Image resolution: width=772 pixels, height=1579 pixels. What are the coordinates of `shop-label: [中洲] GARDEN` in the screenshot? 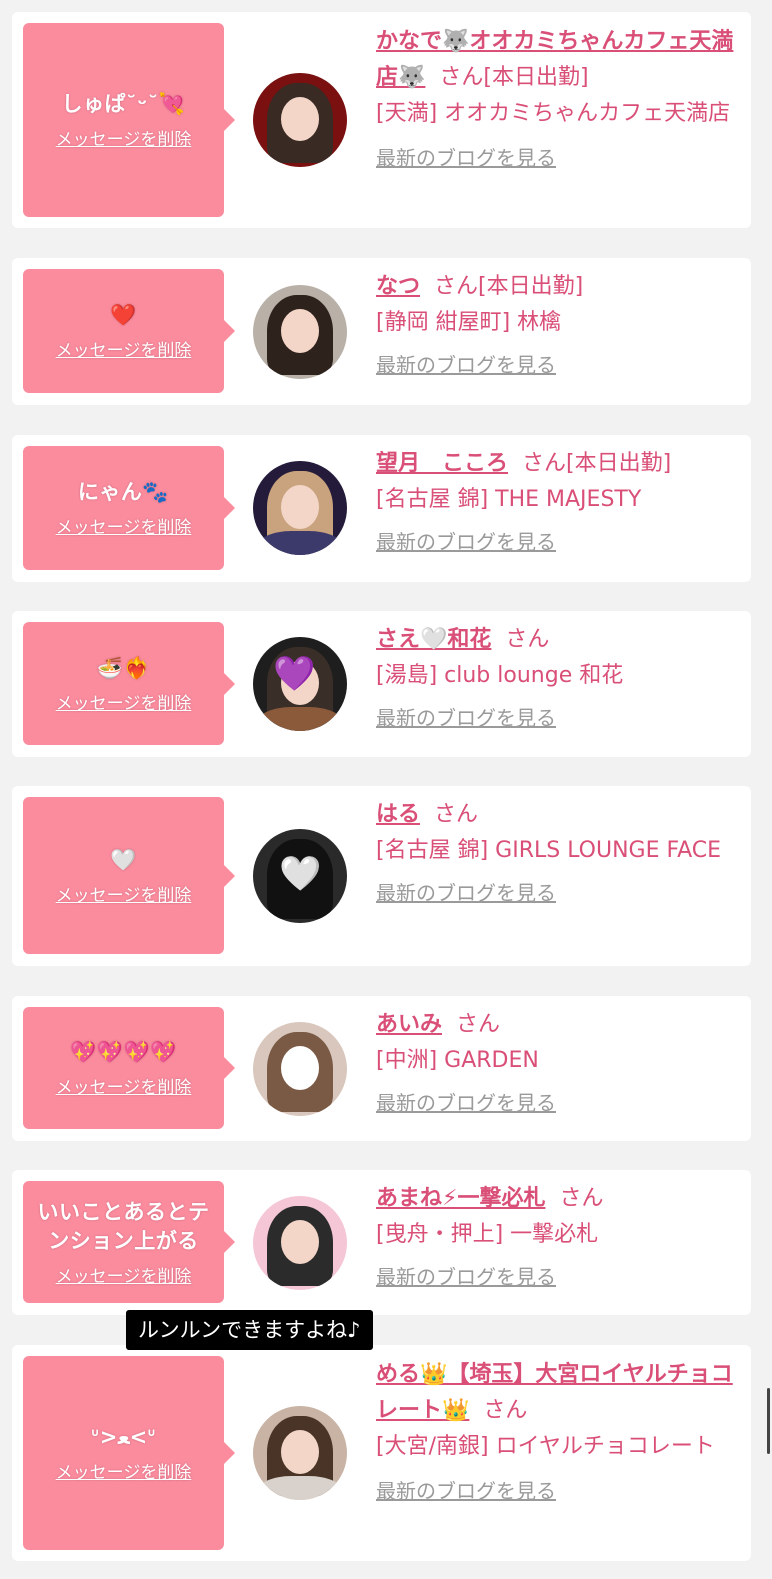 It's located at (457, 1060).